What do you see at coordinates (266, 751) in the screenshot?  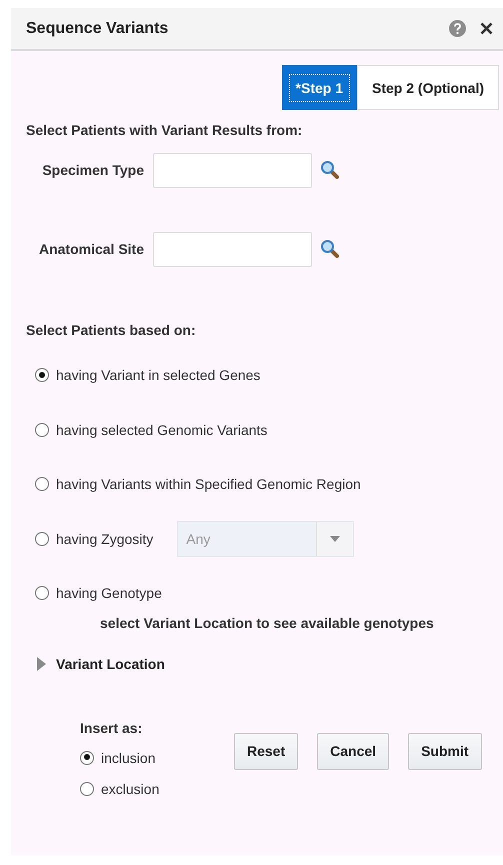 I see `action-button: Reset` at bounding box center [266, 751].